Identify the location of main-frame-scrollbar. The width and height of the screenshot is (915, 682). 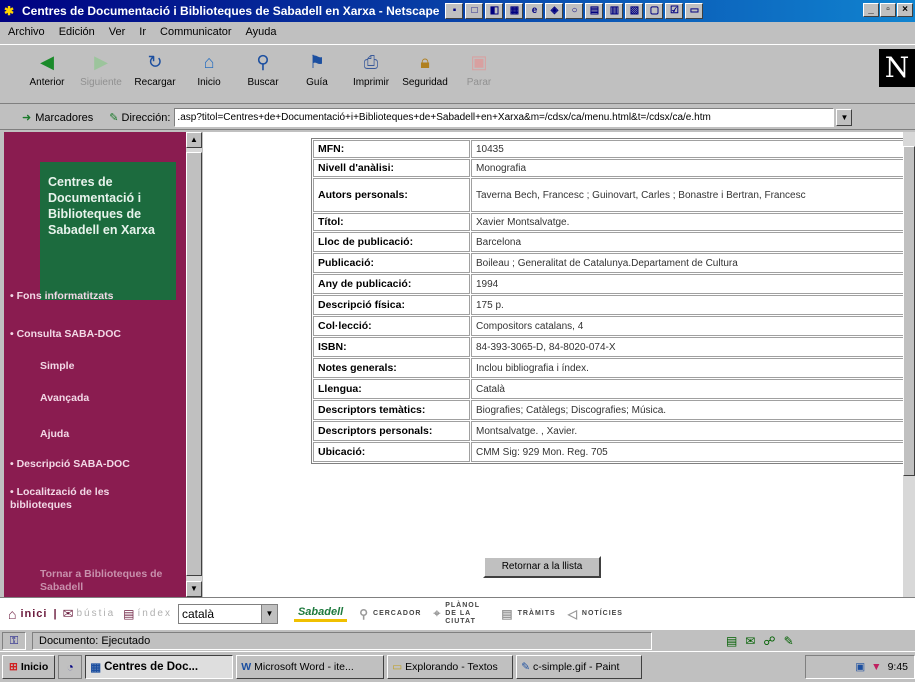
(909, 364).